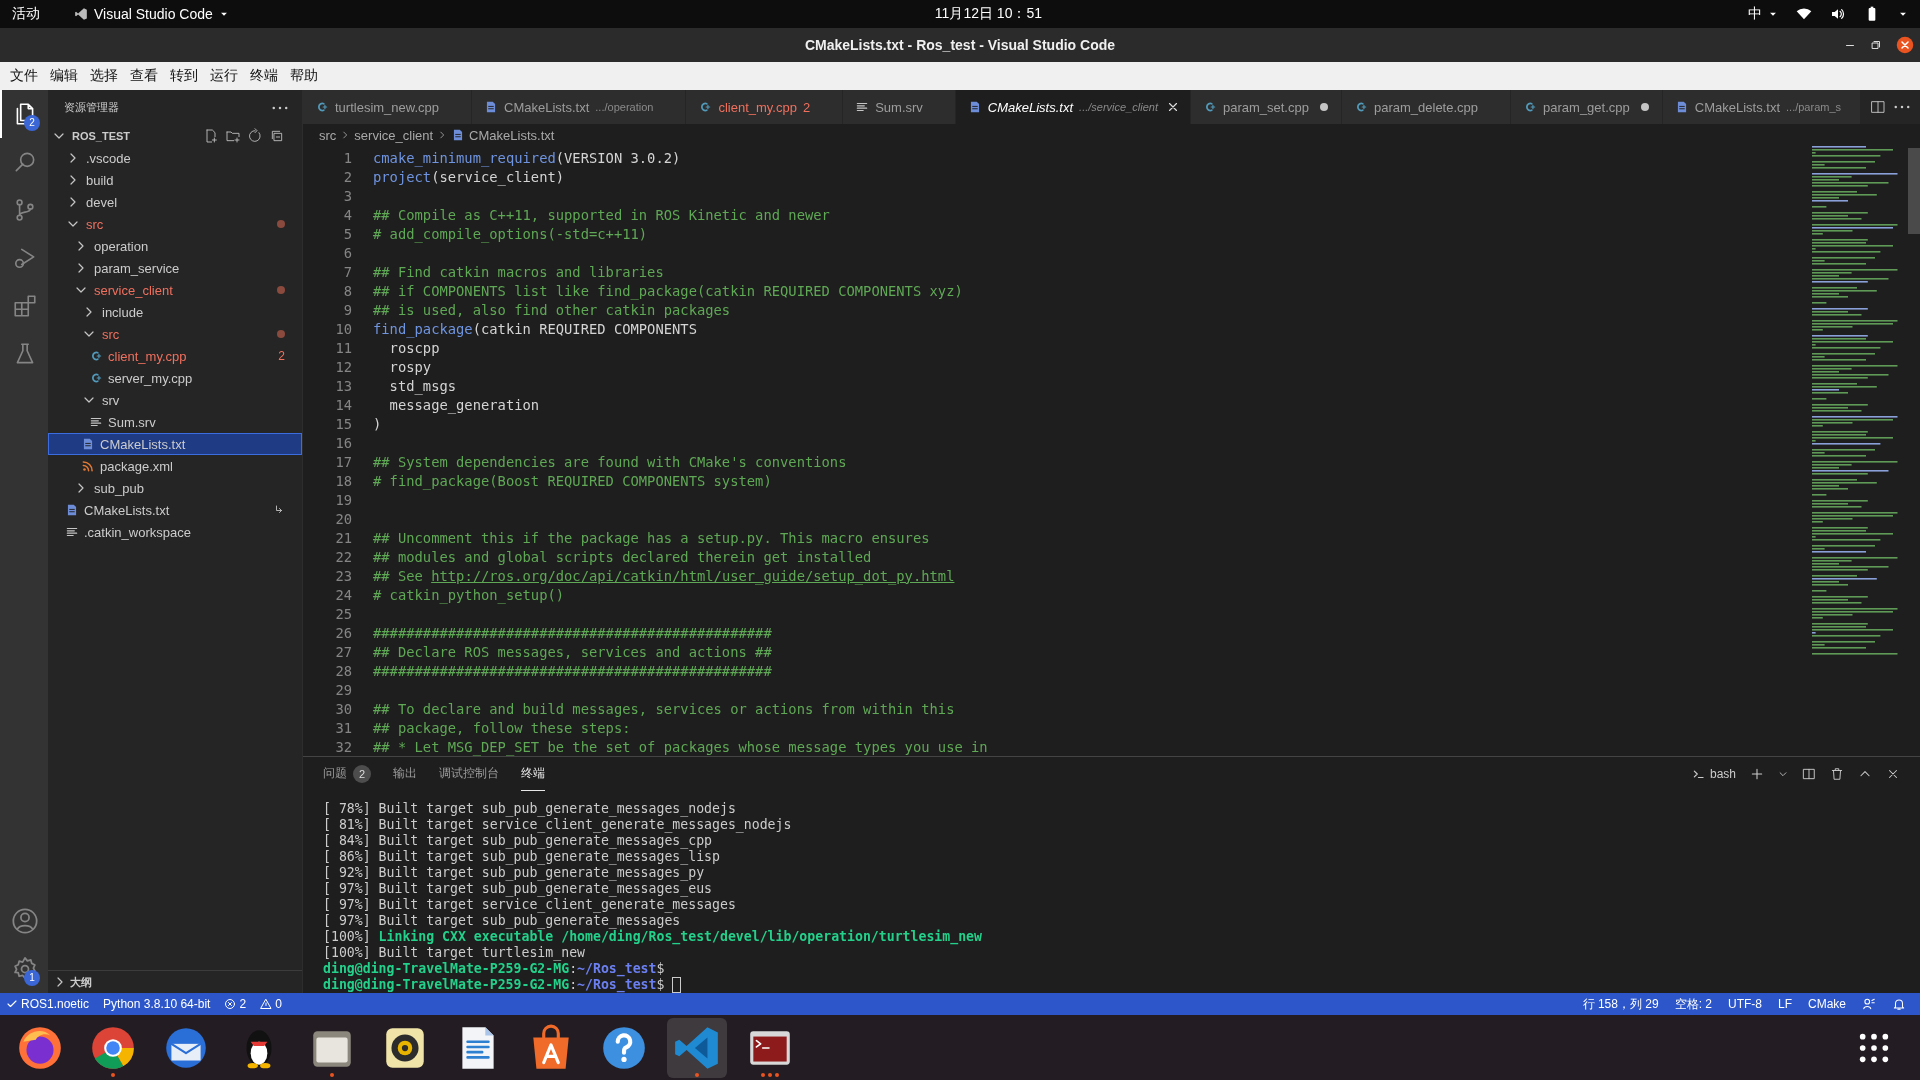  I want to click on code-line: ## * Let MSG_DEP_SET be the set of packages whose message types you use in, so click(680, 746).